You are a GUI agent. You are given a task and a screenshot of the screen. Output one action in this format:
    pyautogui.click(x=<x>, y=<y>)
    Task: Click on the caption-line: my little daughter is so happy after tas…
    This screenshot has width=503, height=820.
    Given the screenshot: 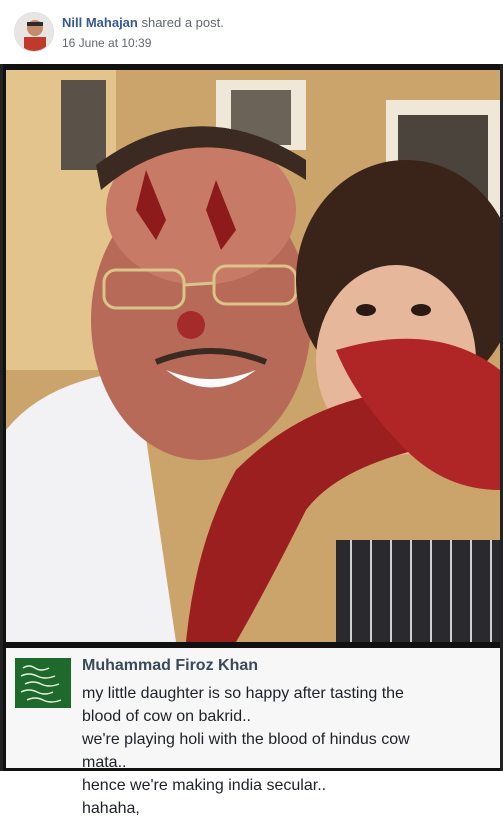 What is the action you would take?
    pyautogui.click(x=243, y=693)
    